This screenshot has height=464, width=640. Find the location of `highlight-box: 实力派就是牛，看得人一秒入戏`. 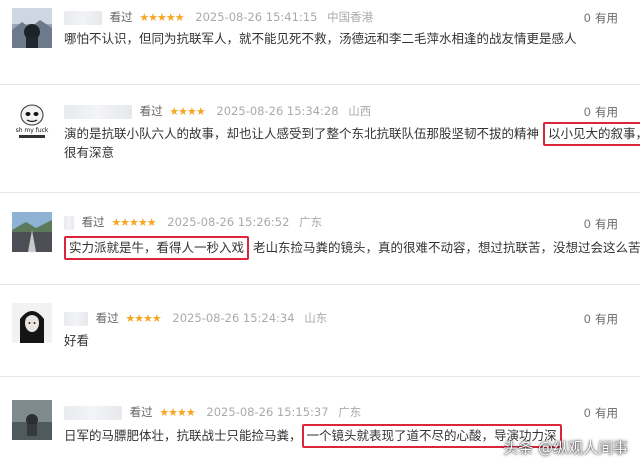

highlight-box: 实力派就是牛，看得人一秒入戏 is located at coordinates (157, 248).